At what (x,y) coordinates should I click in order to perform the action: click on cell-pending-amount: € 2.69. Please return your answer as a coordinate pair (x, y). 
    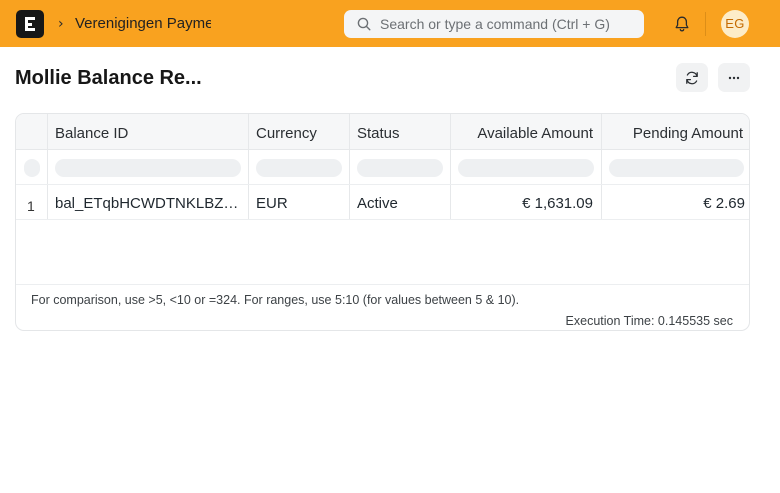
    Looking at the image, I should click on (675, 202).